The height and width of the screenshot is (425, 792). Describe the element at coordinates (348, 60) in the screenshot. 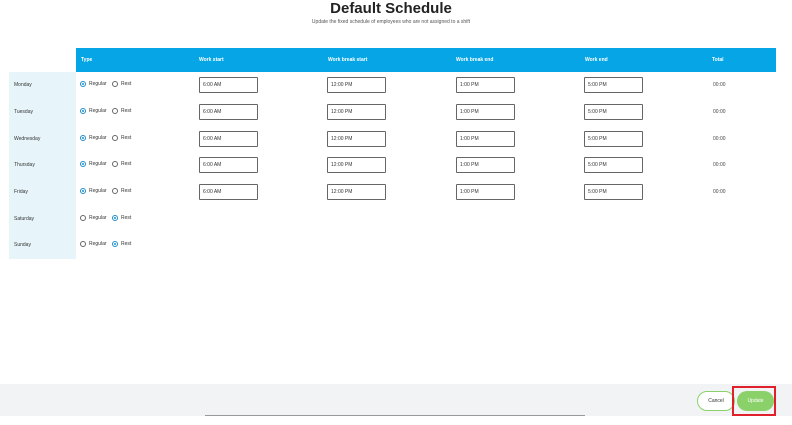

I see `column-header-break-start: Work break start` at that location.